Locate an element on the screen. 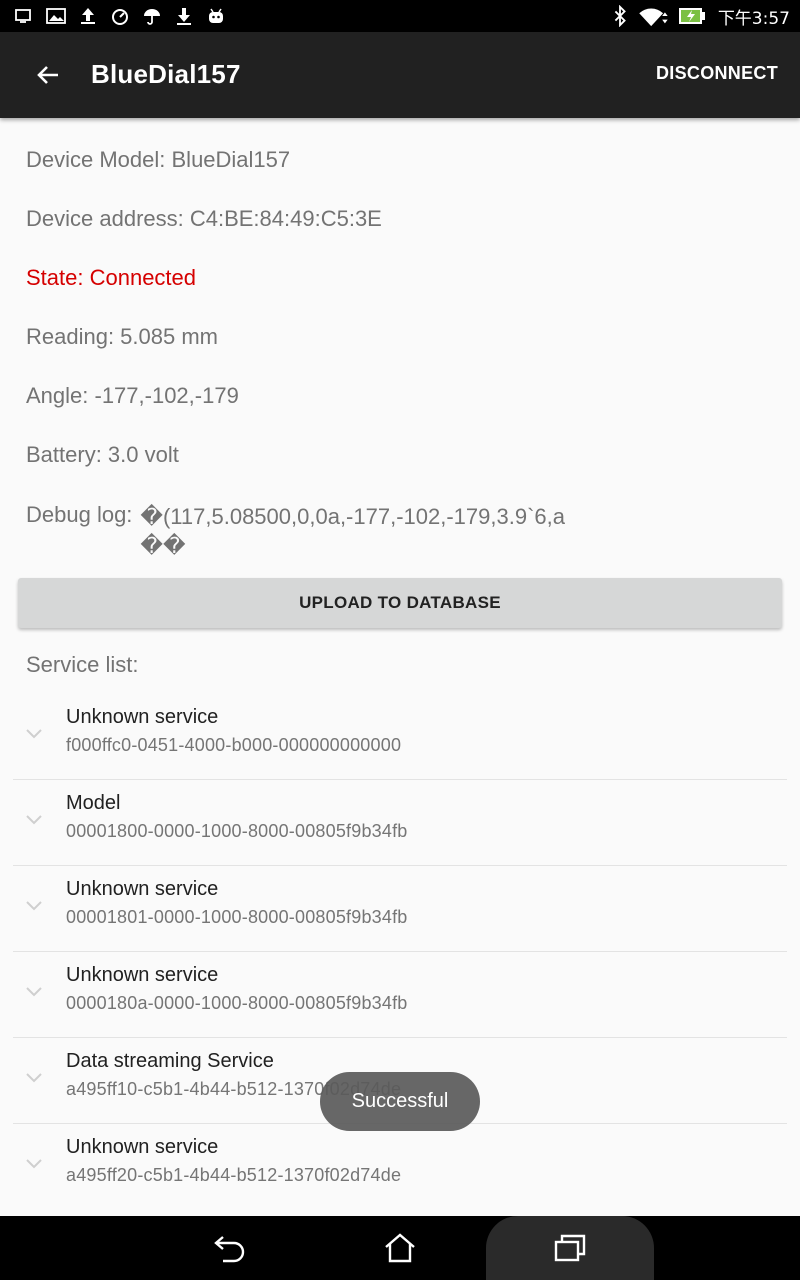 Image resolution: width=800 pixels, height=1280 pixels. upload-to-database-button: UPLOAD TO DATABASE is located at coordinates (400, 603).